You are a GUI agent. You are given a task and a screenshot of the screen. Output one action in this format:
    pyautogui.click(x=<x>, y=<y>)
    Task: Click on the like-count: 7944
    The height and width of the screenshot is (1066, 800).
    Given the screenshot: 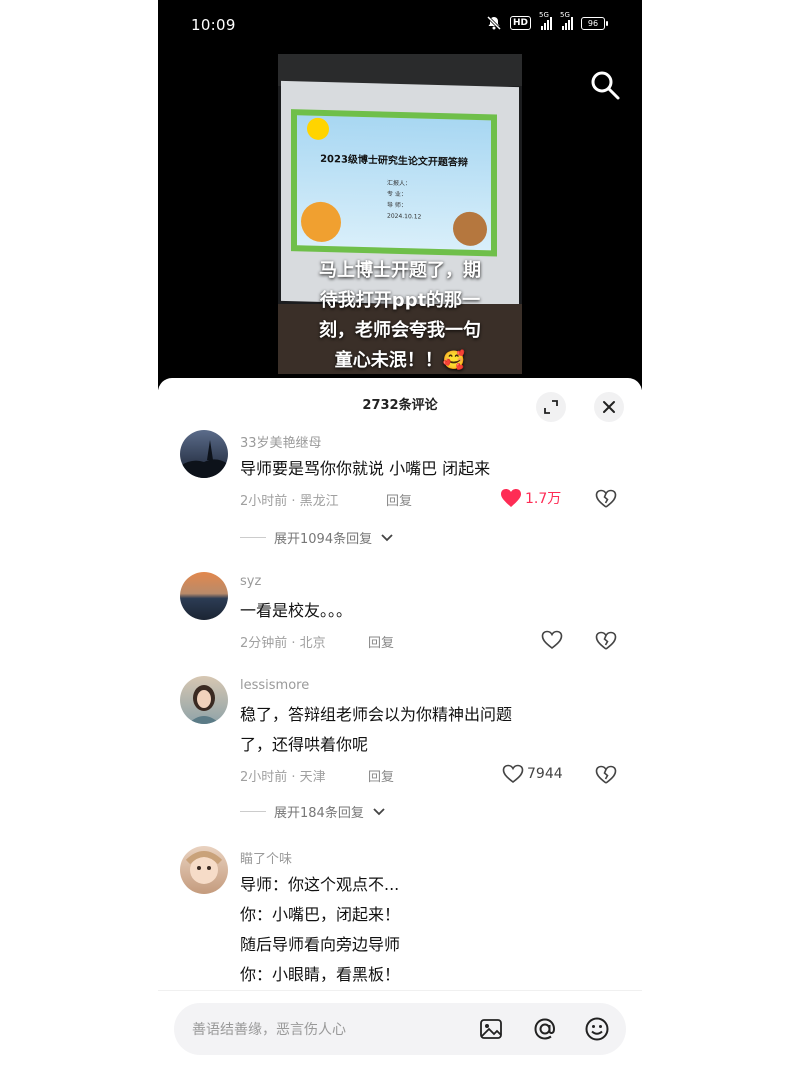 What is the action you would take?
    pyautogui.click(x=545, y=774)
    